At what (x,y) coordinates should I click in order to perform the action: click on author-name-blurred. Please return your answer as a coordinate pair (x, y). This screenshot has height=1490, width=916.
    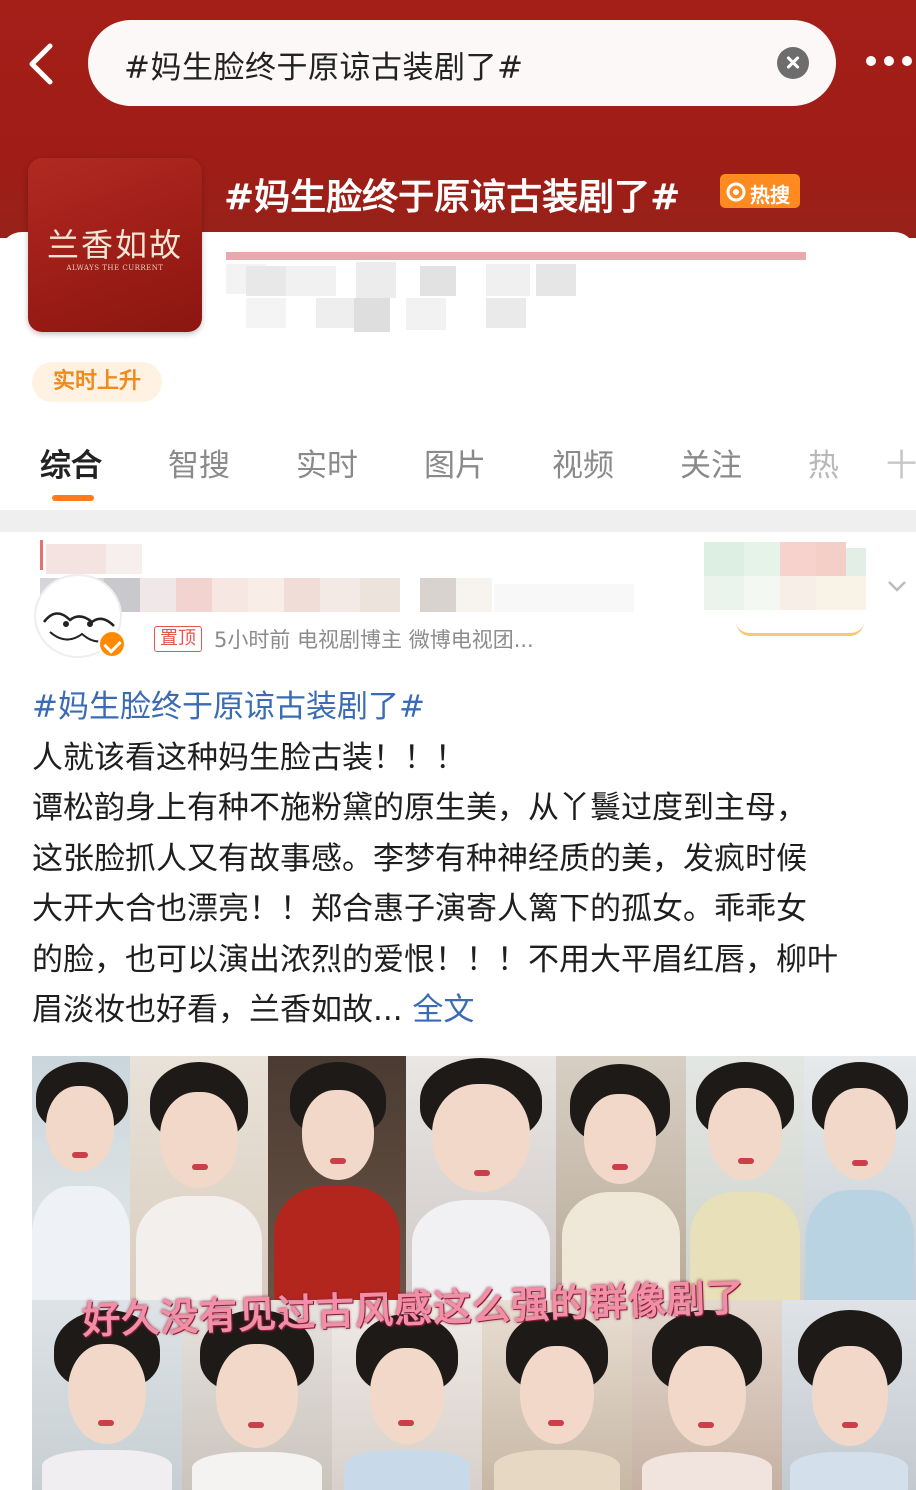
    Looking at the image, I should click on (455, 577).